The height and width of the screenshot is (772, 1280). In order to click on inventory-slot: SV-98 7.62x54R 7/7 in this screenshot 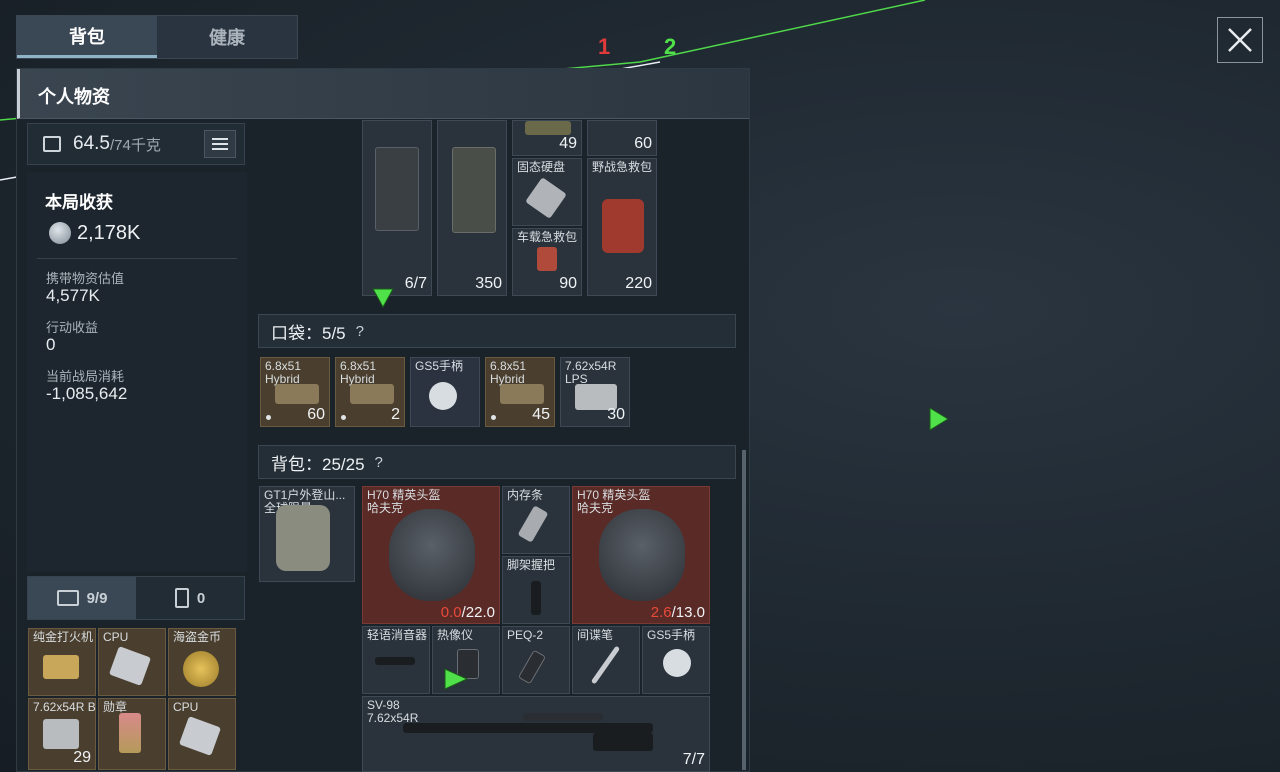, I will do `click(536, 734)`.